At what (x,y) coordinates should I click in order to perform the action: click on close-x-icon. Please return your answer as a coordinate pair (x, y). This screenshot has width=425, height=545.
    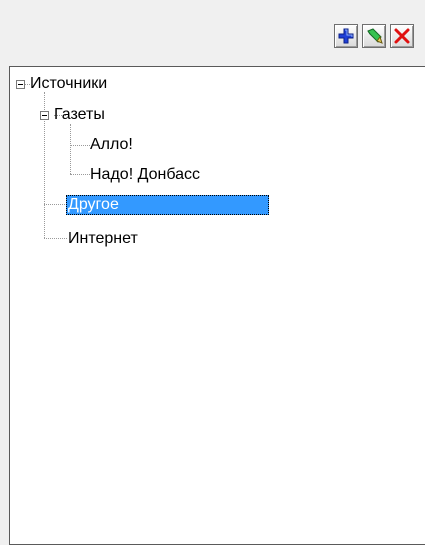
    Looking at the image, I should click on (402, 36).